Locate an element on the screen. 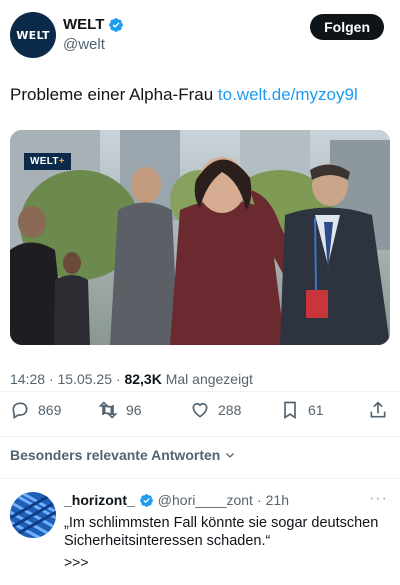 Image resolution: width=400 pixels, height=585 pixels. chevron-down-icon is located at coordinates (230, 455).